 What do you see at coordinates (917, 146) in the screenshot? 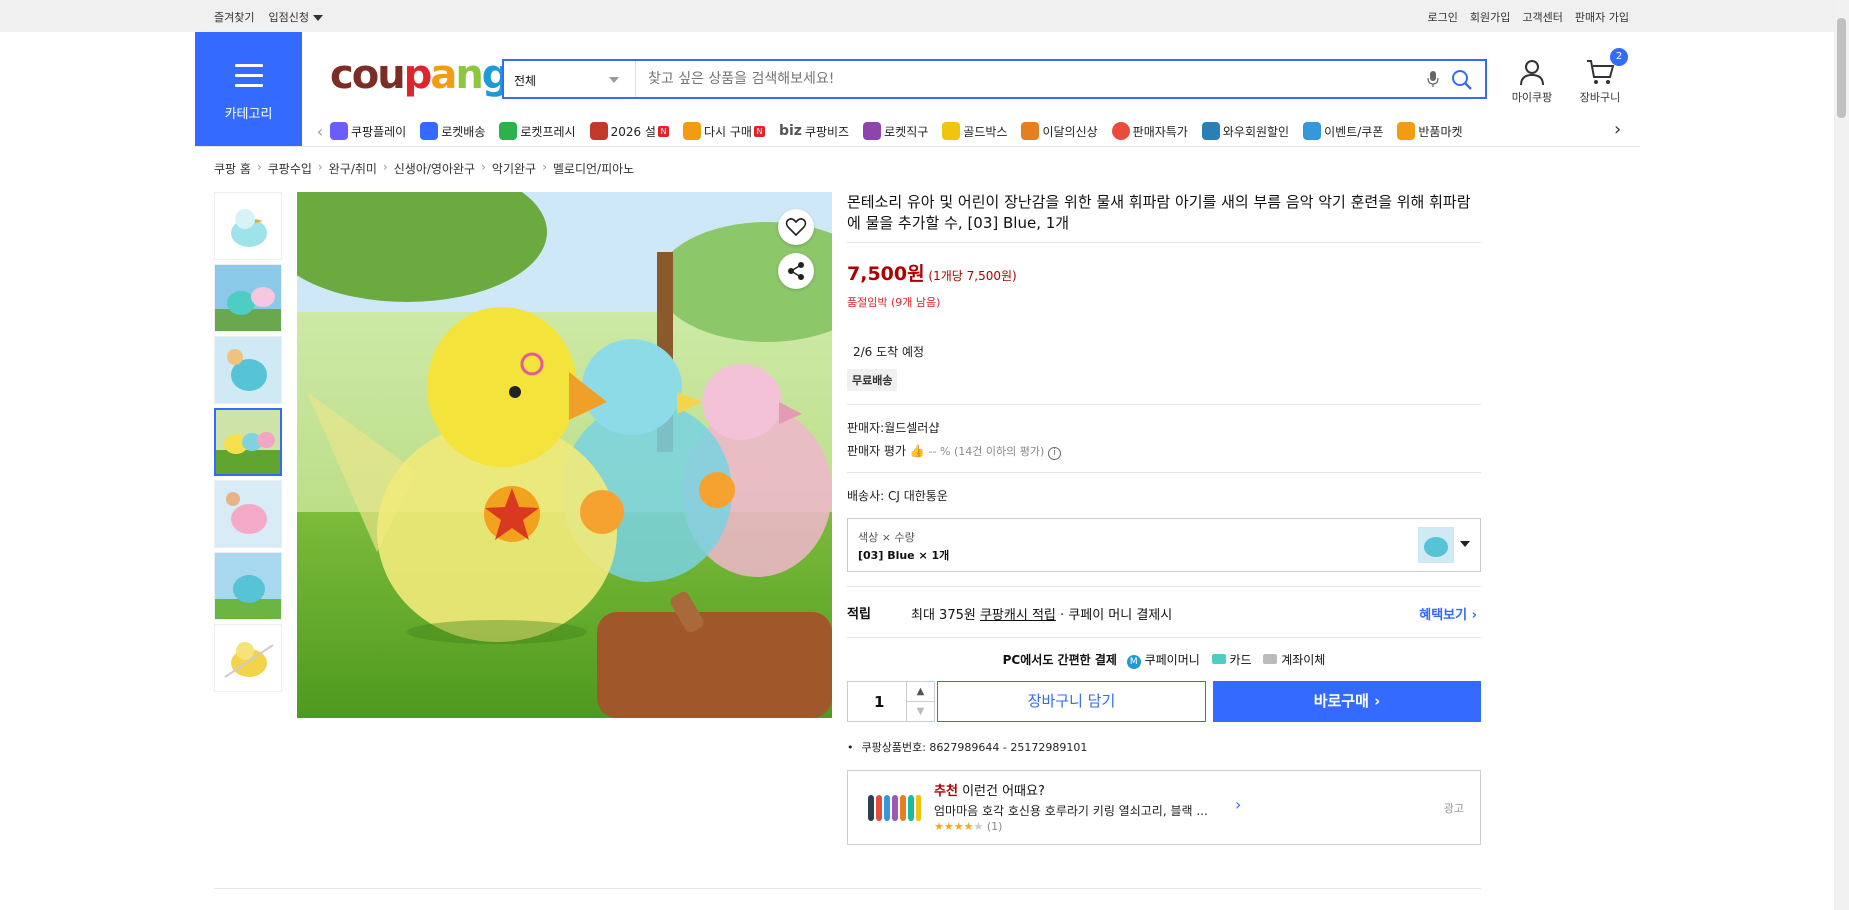
I see `header-divider` at bounding box center [917, 146].